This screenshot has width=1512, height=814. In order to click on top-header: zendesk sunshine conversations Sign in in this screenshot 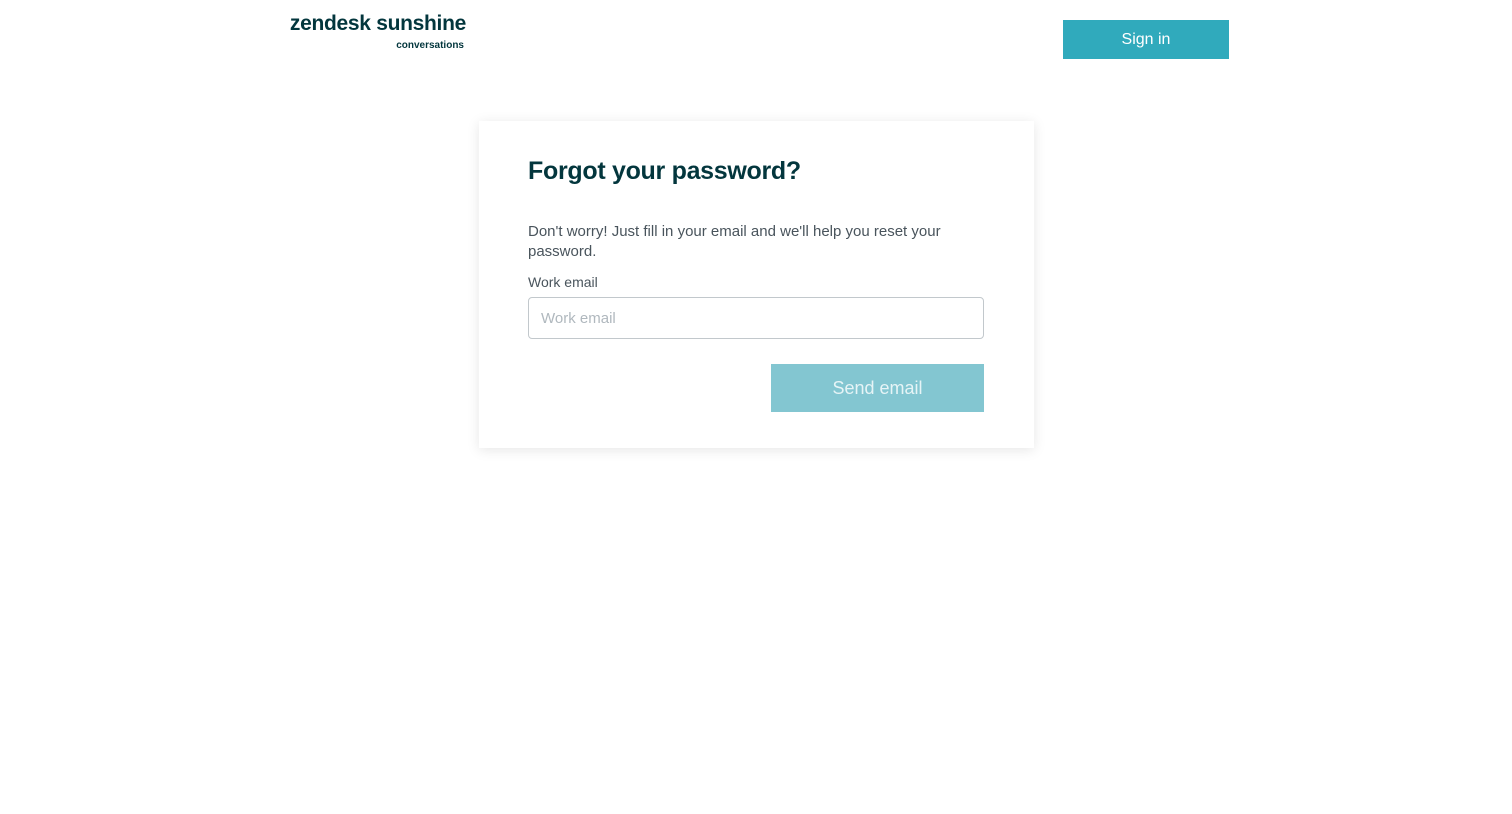, I will do `click(756, 40)`.